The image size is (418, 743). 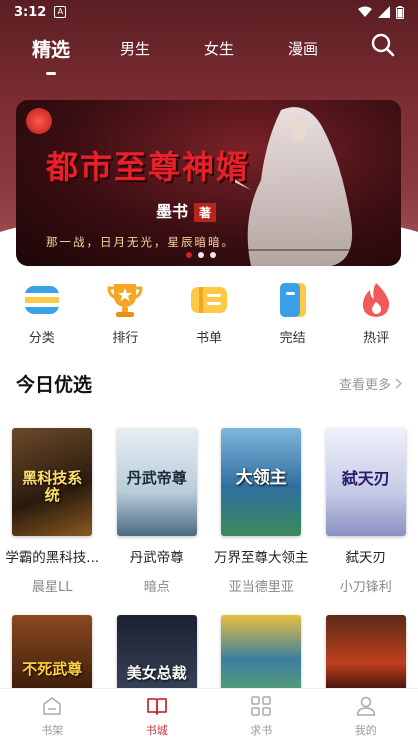 What do you see at coordinates (365, 587) in the screenshot?
I see `book-author: 小刀锋利` at bounding box center [365, 587].